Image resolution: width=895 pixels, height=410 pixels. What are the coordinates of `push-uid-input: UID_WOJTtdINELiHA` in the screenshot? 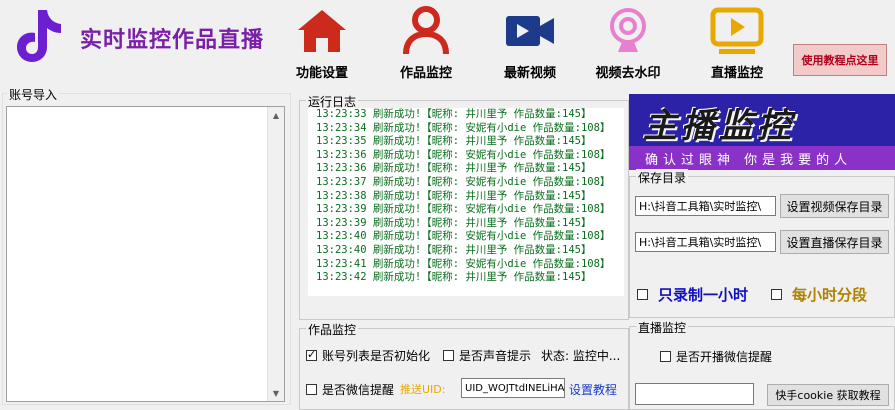 It's located at (513, 388).